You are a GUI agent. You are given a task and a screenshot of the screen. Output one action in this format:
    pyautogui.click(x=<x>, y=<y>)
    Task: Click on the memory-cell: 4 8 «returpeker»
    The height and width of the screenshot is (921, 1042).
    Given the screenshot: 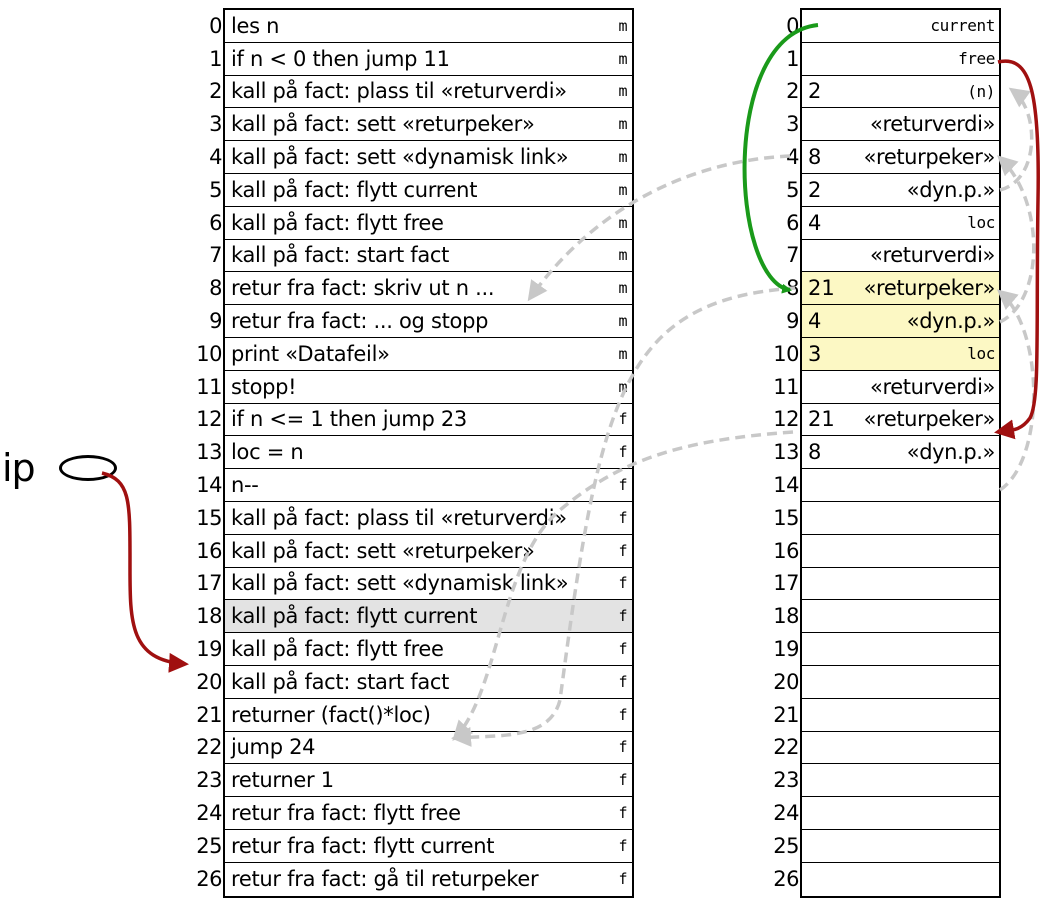 What is the action you would take?
    pyautogui.click(x=892, y=157)
    